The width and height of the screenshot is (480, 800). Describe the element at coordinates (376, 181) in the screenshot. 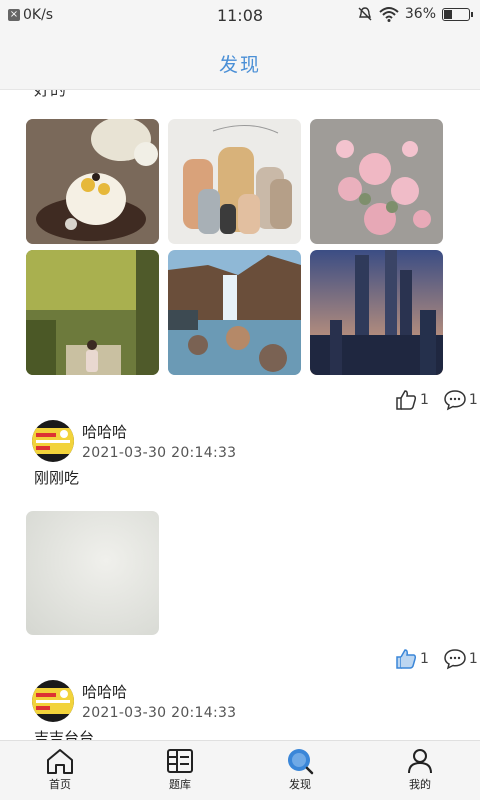

I see `post-image-flowers` at that location.